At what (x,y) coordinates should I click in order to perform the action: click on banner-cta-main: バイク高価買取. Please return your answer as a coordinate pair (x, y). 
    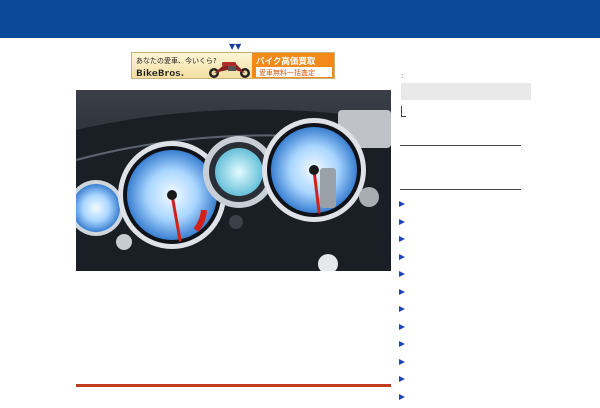
    Looking at the image, I should click on (286, 61).